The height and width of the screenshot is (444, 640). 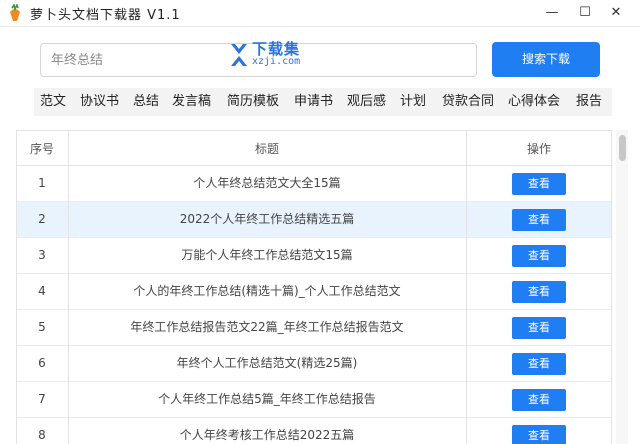 I want to click on category-item: 范文, so click(x=53, y=102).